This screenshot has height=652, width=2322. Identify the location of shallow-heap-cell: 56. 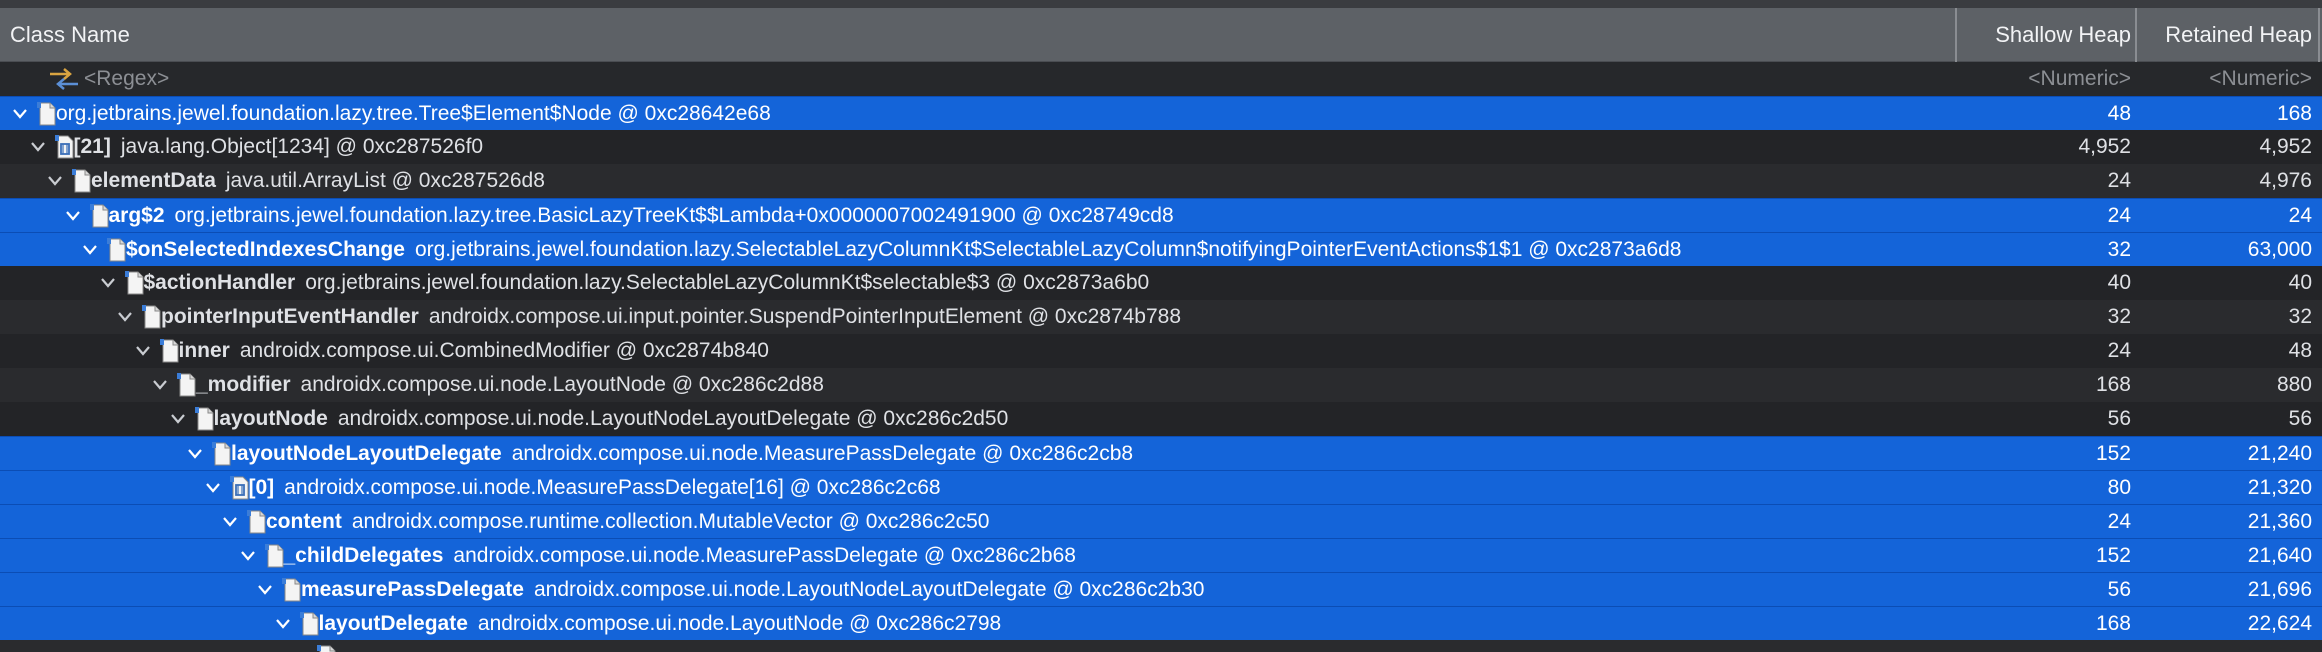
(2119, 589).